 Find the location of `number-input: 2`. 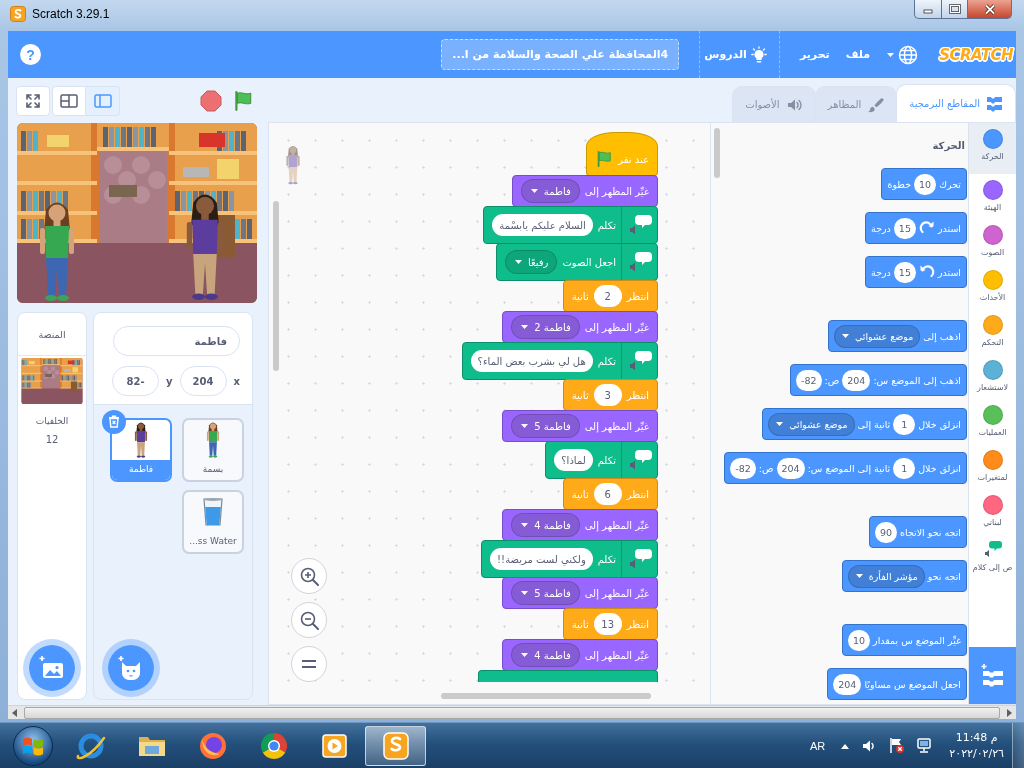

number-input: 2 is located at coordinates (607, 296).